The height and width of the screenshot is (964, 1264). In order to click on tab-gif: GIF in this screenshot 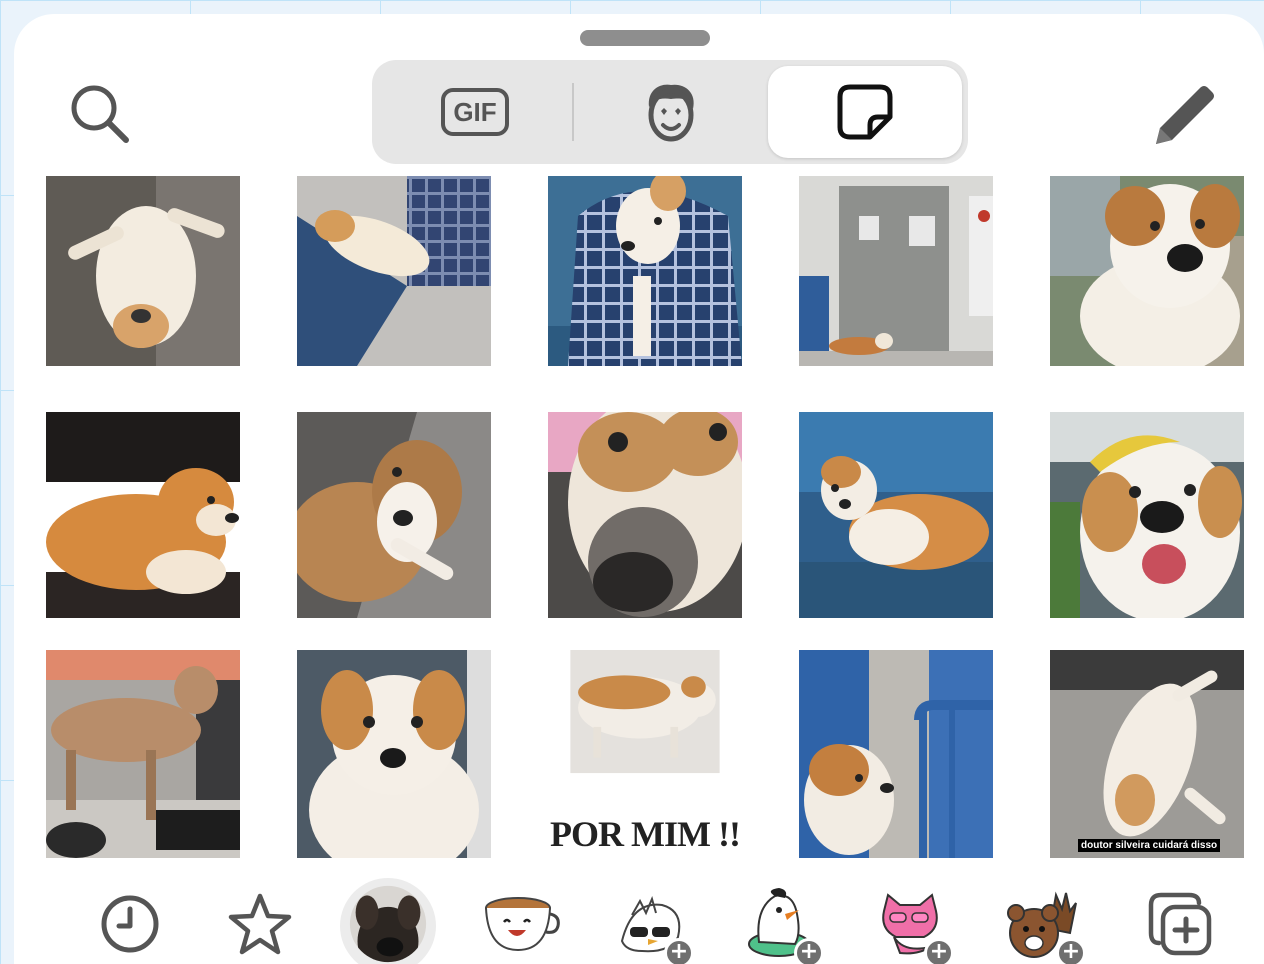, I will do `click(475, 112)`.